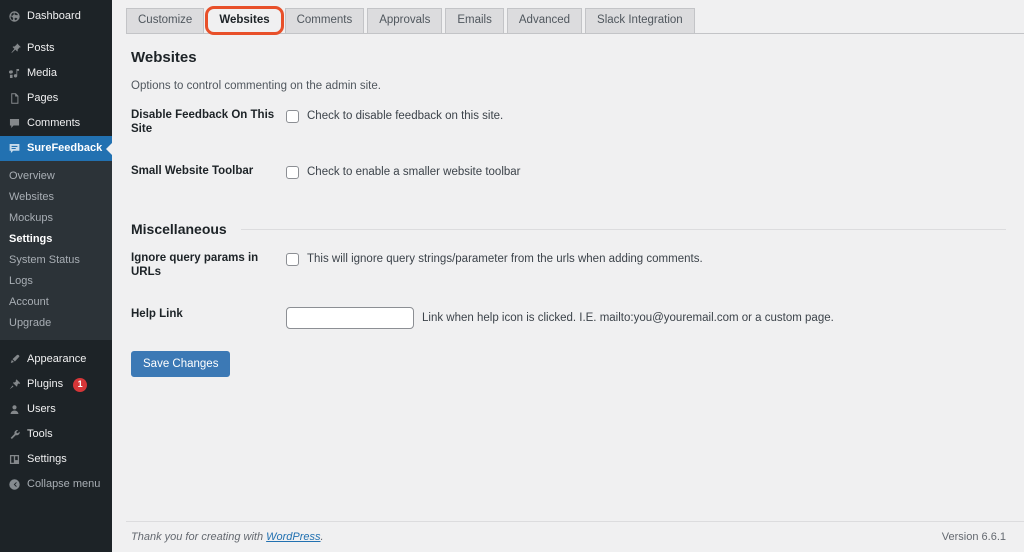  Describe the element at coordinates (56, 434) in the screenshot. I see `sidebar-item-tools: Tools` at that location.